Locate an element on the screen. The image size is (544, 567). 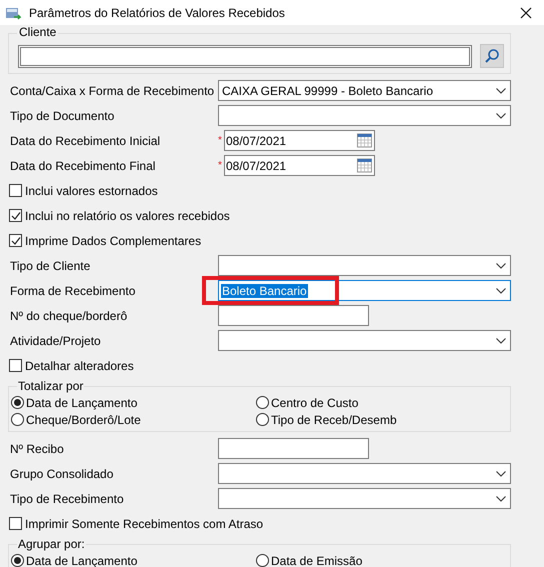
search-button is located at coordinates (492, 56).